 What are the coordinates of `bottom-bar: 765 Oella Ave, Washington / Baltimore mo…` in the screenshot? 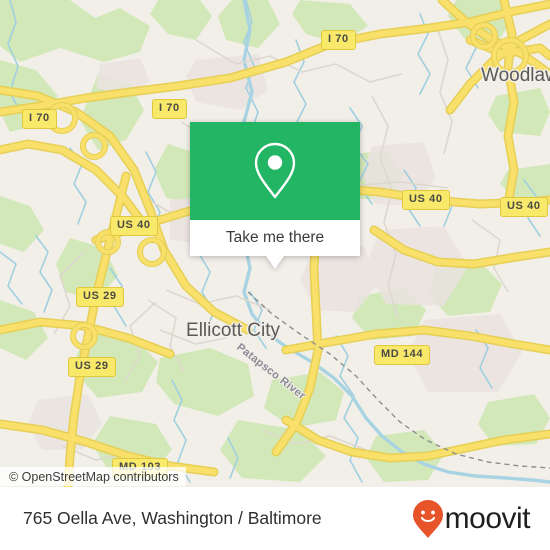 It's located at (275, 518).